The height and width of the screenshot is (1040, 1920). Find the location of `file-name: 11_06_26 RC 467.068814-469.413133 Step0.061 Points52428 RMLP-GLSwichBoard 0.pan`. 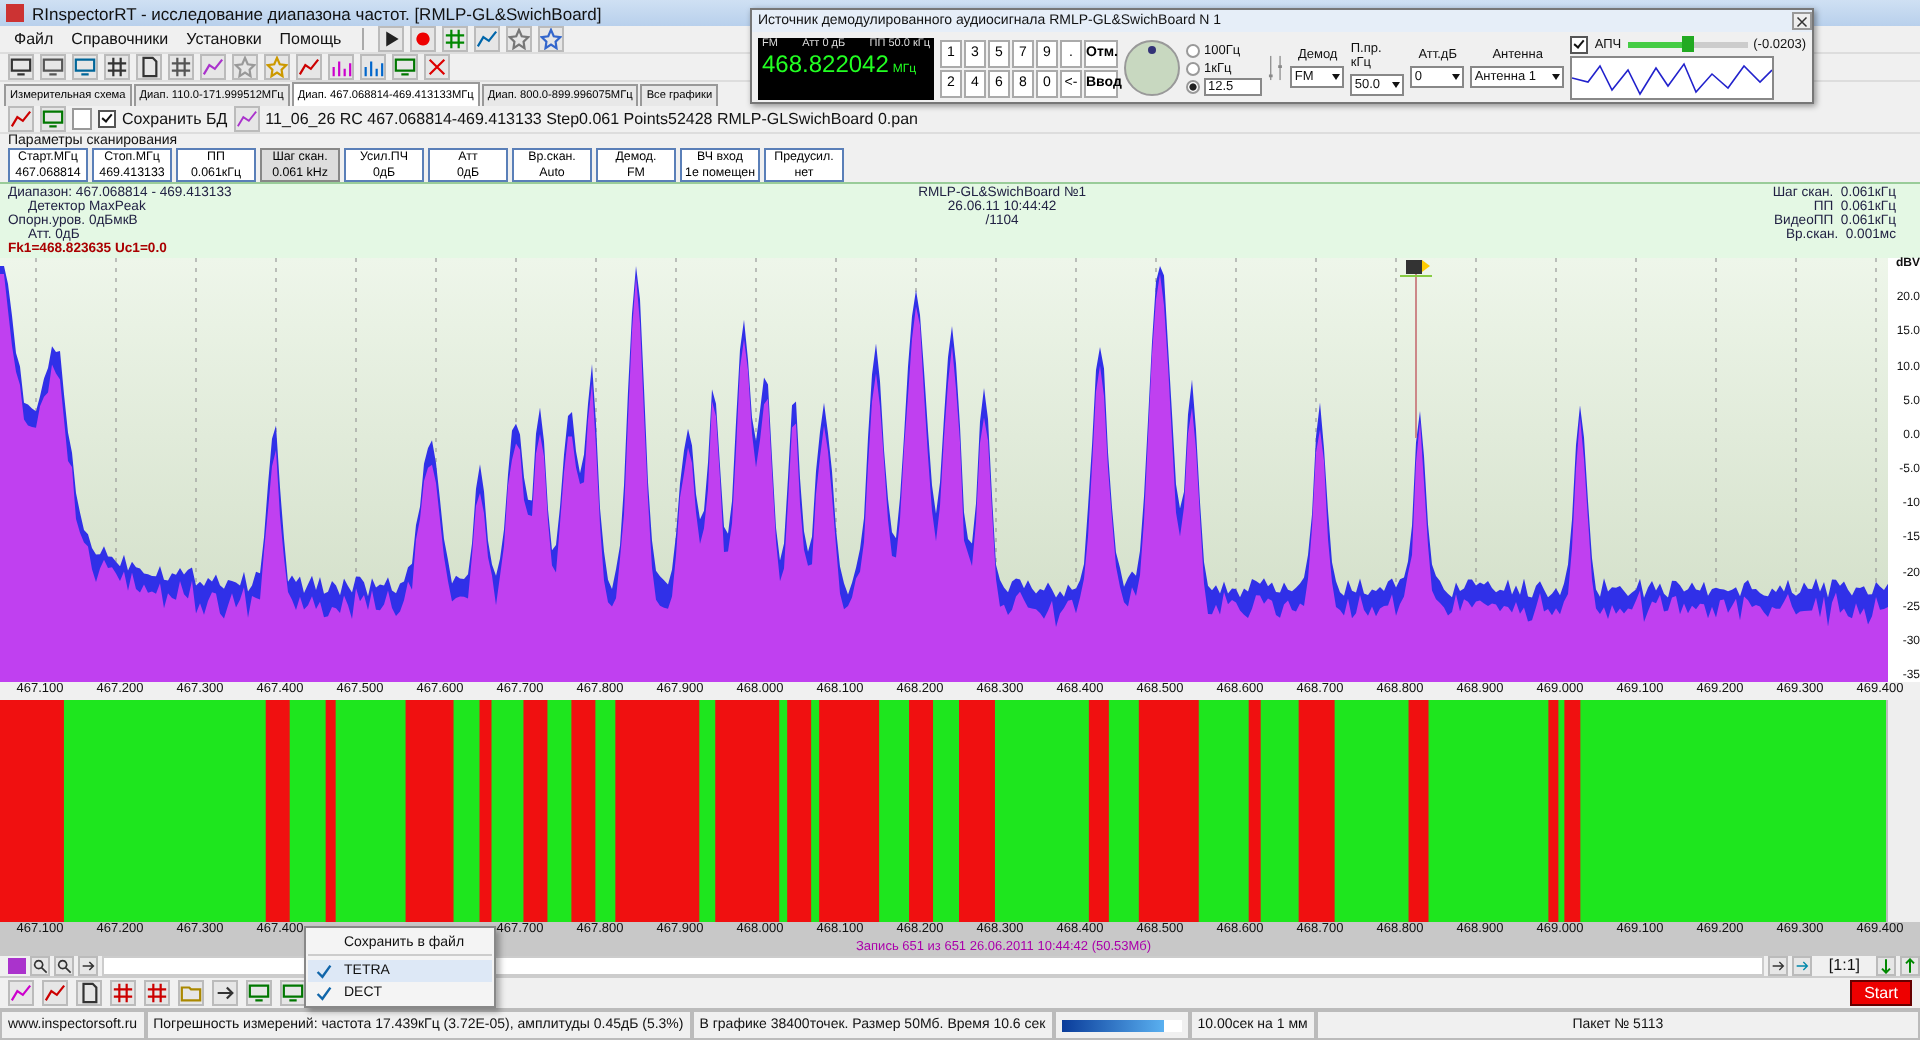

file-name: 11_06_26 RC 467.068814-469.413133 Step0.061 Points52428 RMLP-GLSwichBoard 0.pan is located at coordinates (591, 119).